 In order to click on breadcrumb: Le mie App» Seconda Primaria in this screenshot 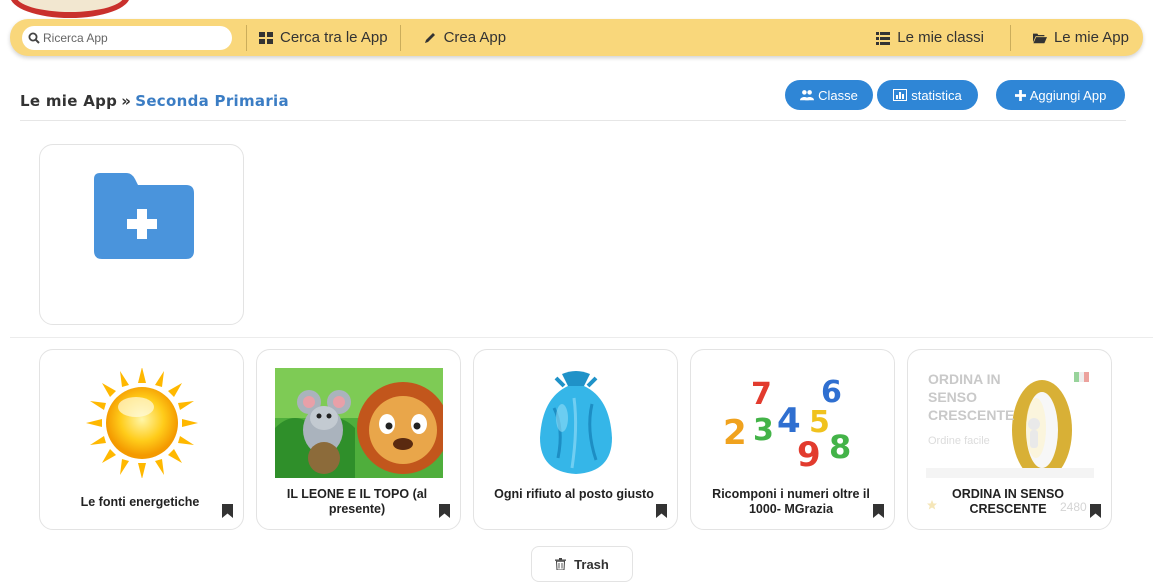, I will do `click(154, 101)`.